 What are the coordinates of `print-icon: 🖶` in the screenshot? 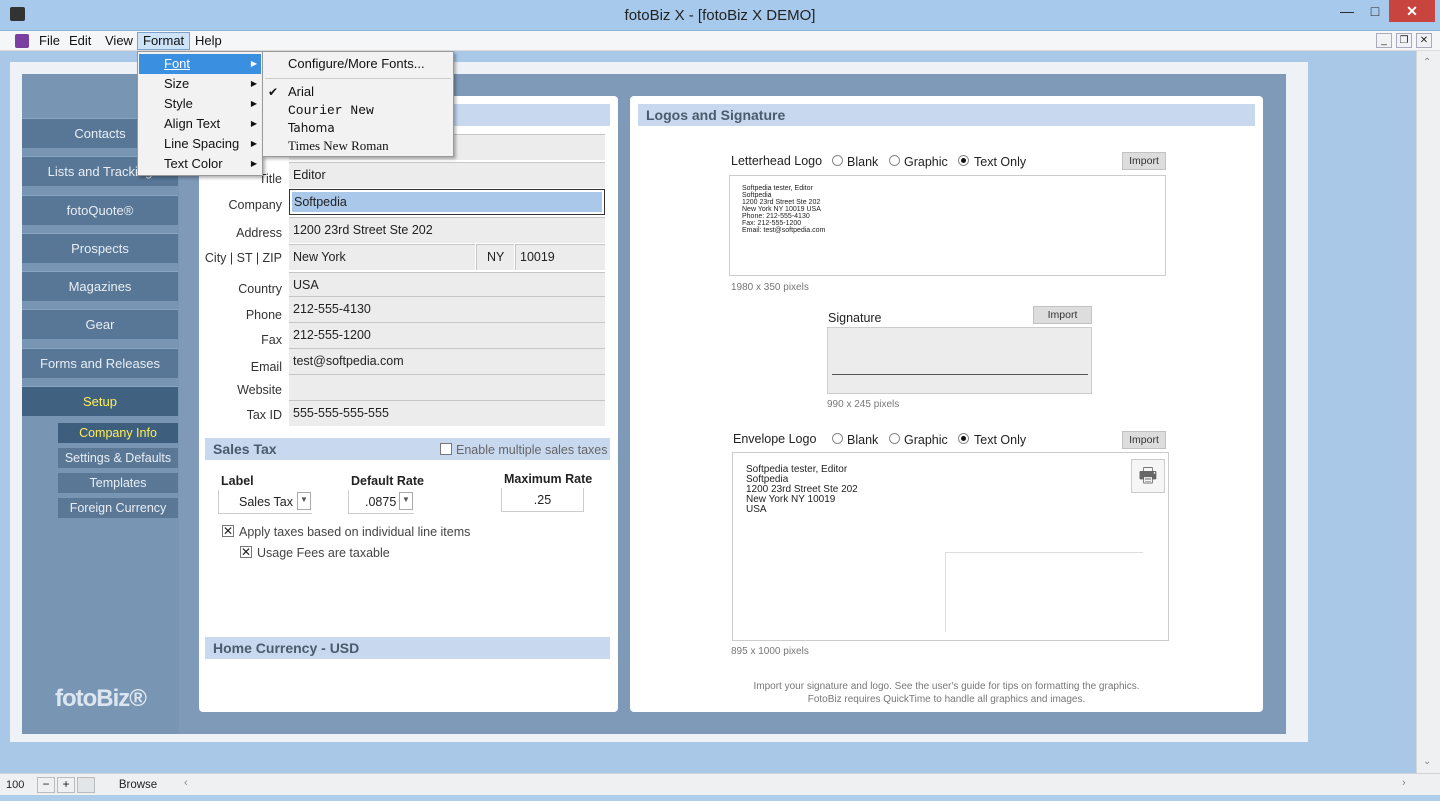 It's located at (1148, 476).